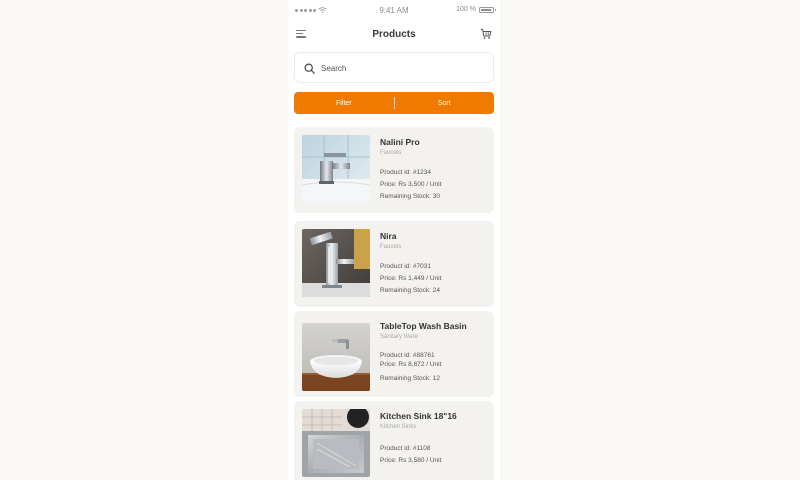 The image size is (800, 480). I want to click on sort-button: Sort, so click(445, 103).